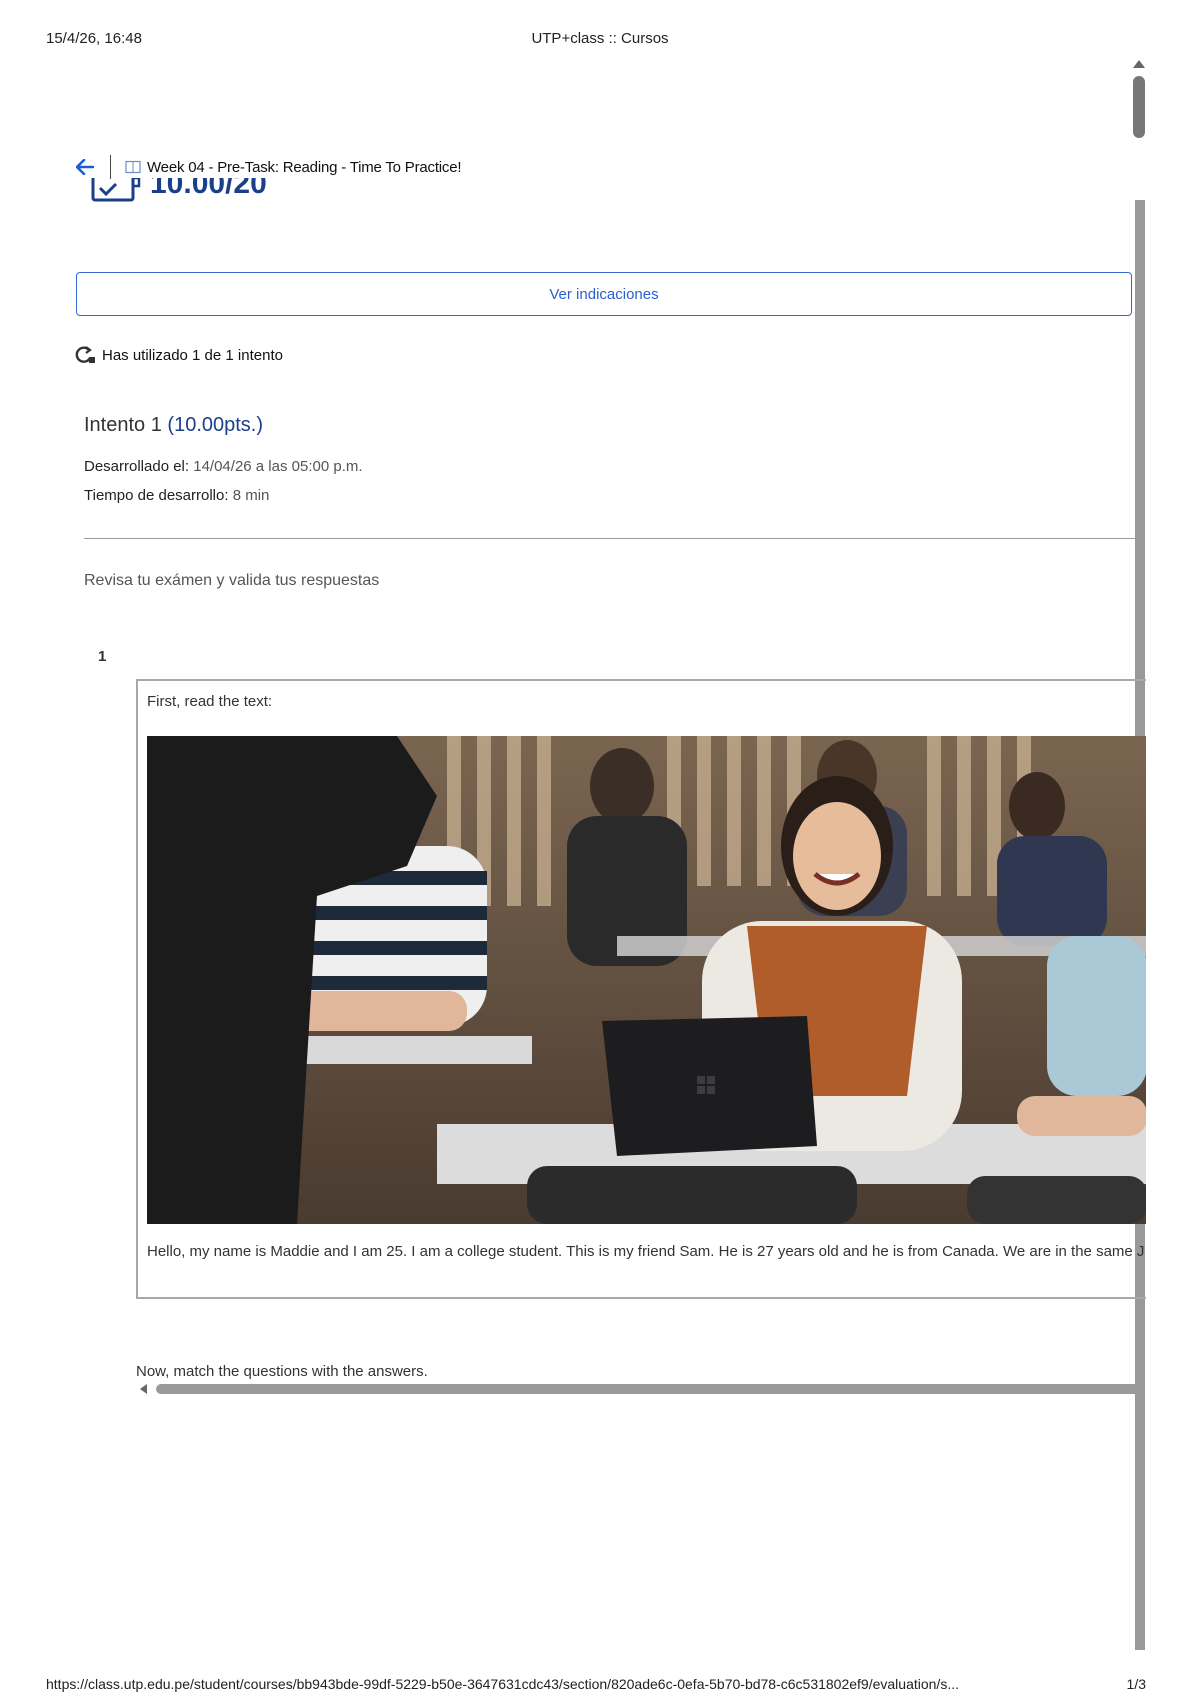  What do you see at coordinates (1139, 107) in the screenshot?
I see `scrollbar-thumb` at bounding box center [1139, 107].